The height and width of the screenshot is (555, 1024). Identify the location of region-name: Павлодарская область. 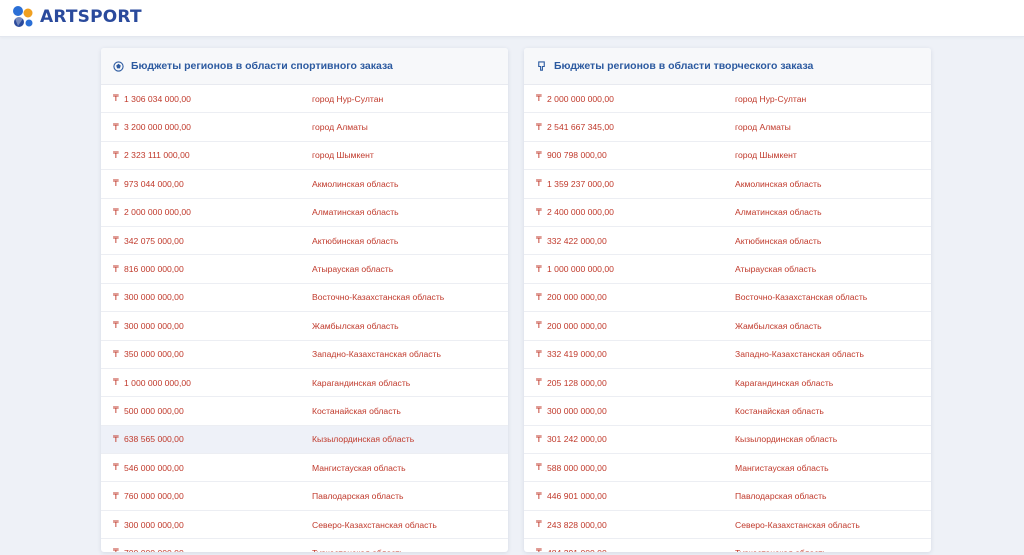
(358, 496).